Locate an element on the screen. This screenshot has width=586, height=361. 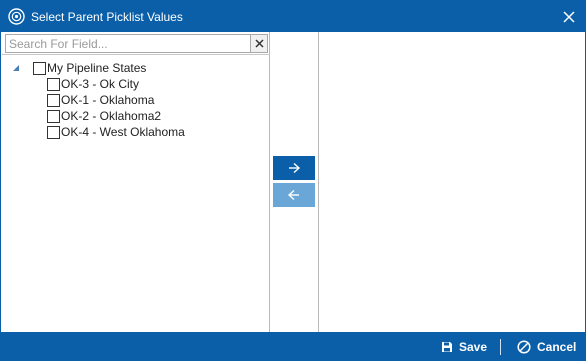
tree-item-label: OK-3 - Ok City is located at coordinates (100, 84).